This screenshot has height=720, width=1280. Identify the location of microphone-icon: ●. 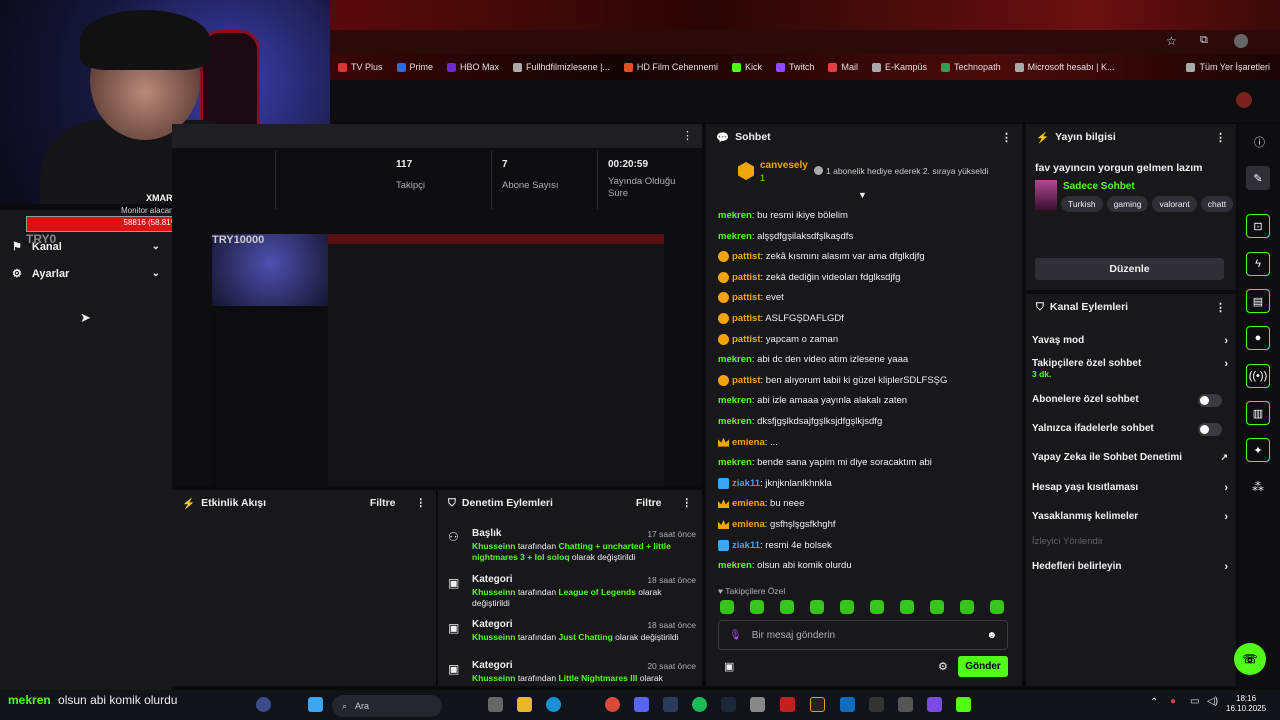
(1173, 701).